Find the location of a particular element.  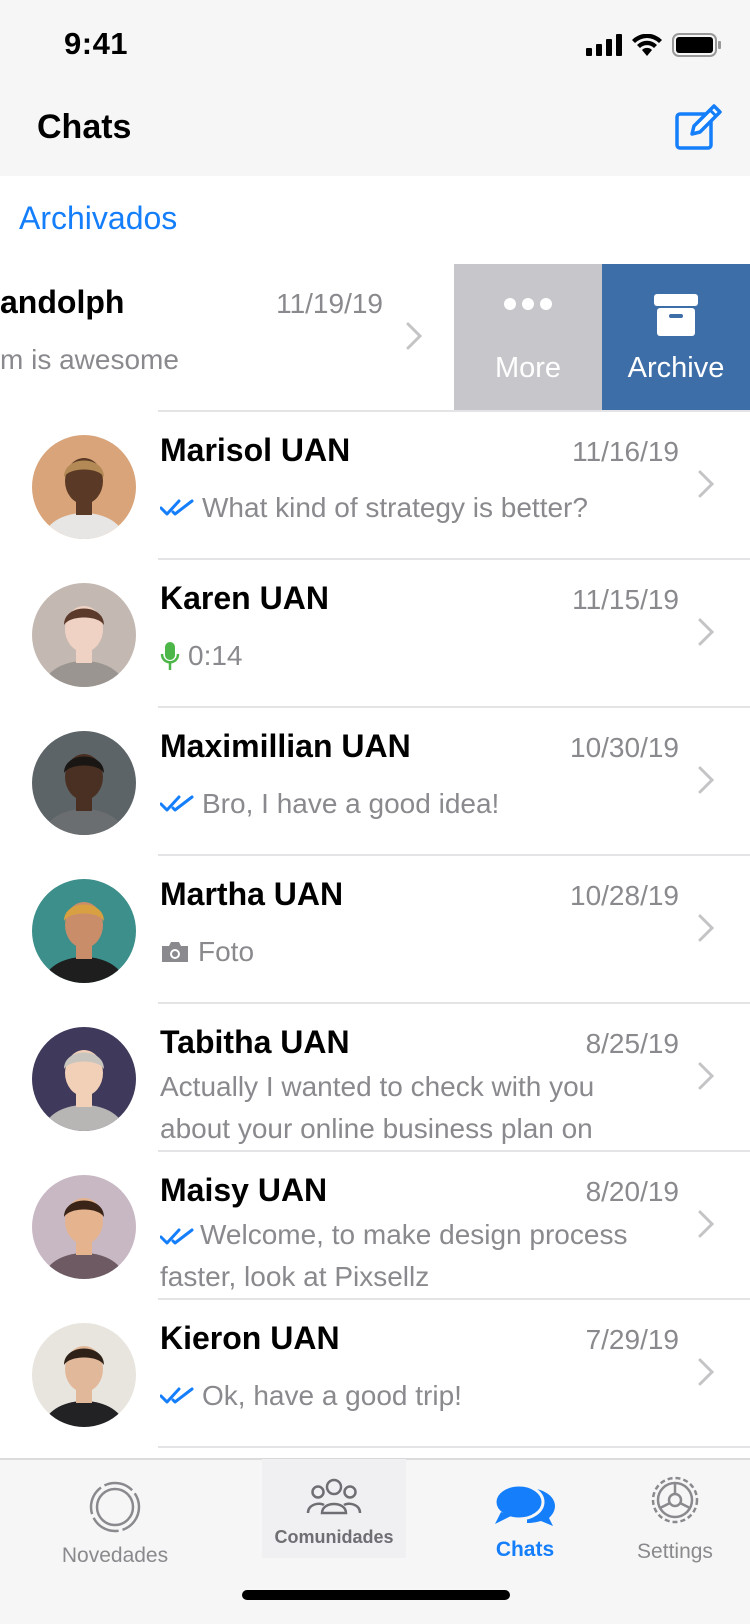

chat-row: Martha UAN 10/28/19 Foto is located at coordinates (375, 930).